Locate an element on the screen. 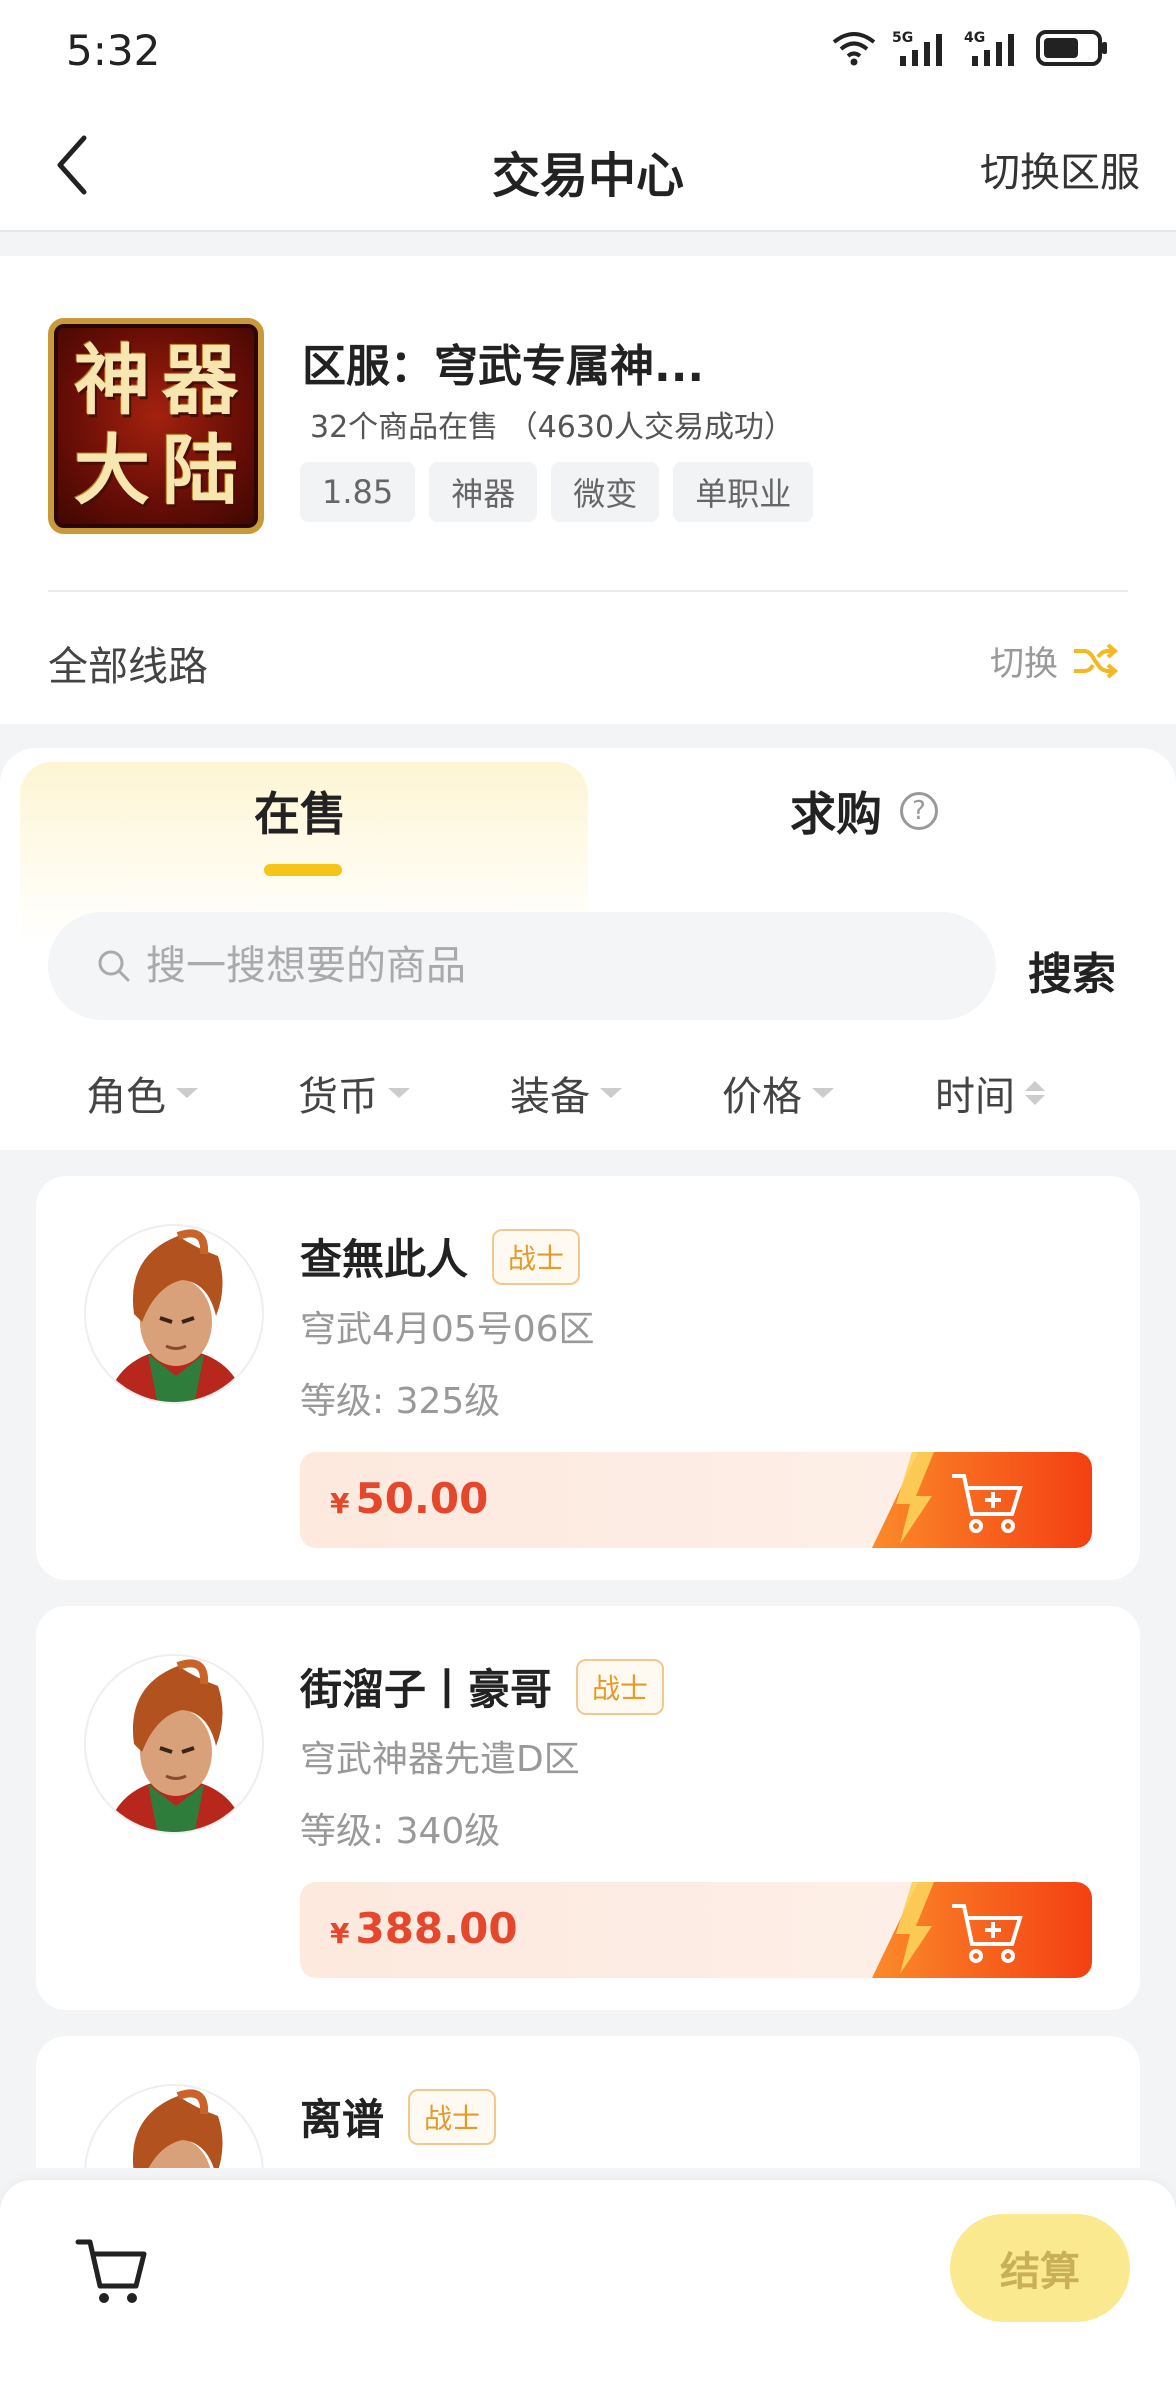 Image resolution: width=1176 pixels, height=2400 pixels. logo-char: 神 is located at coordinates (112, 380).